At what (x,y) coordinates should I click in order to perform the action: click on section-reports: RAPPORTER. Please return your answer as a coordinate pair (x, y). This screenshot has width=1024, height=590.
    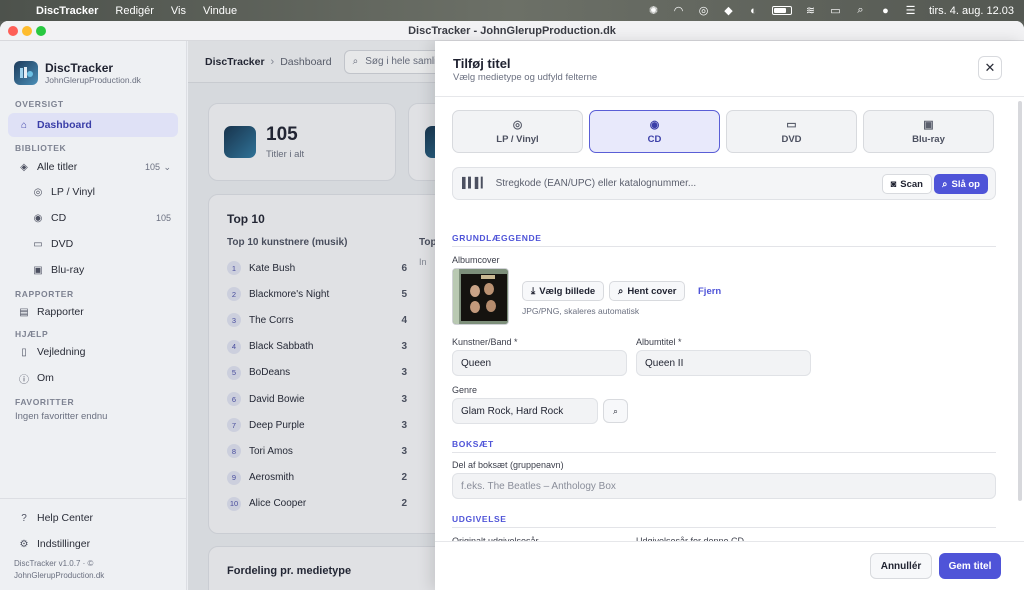
    Looking at the image, I should click on (44, 294).